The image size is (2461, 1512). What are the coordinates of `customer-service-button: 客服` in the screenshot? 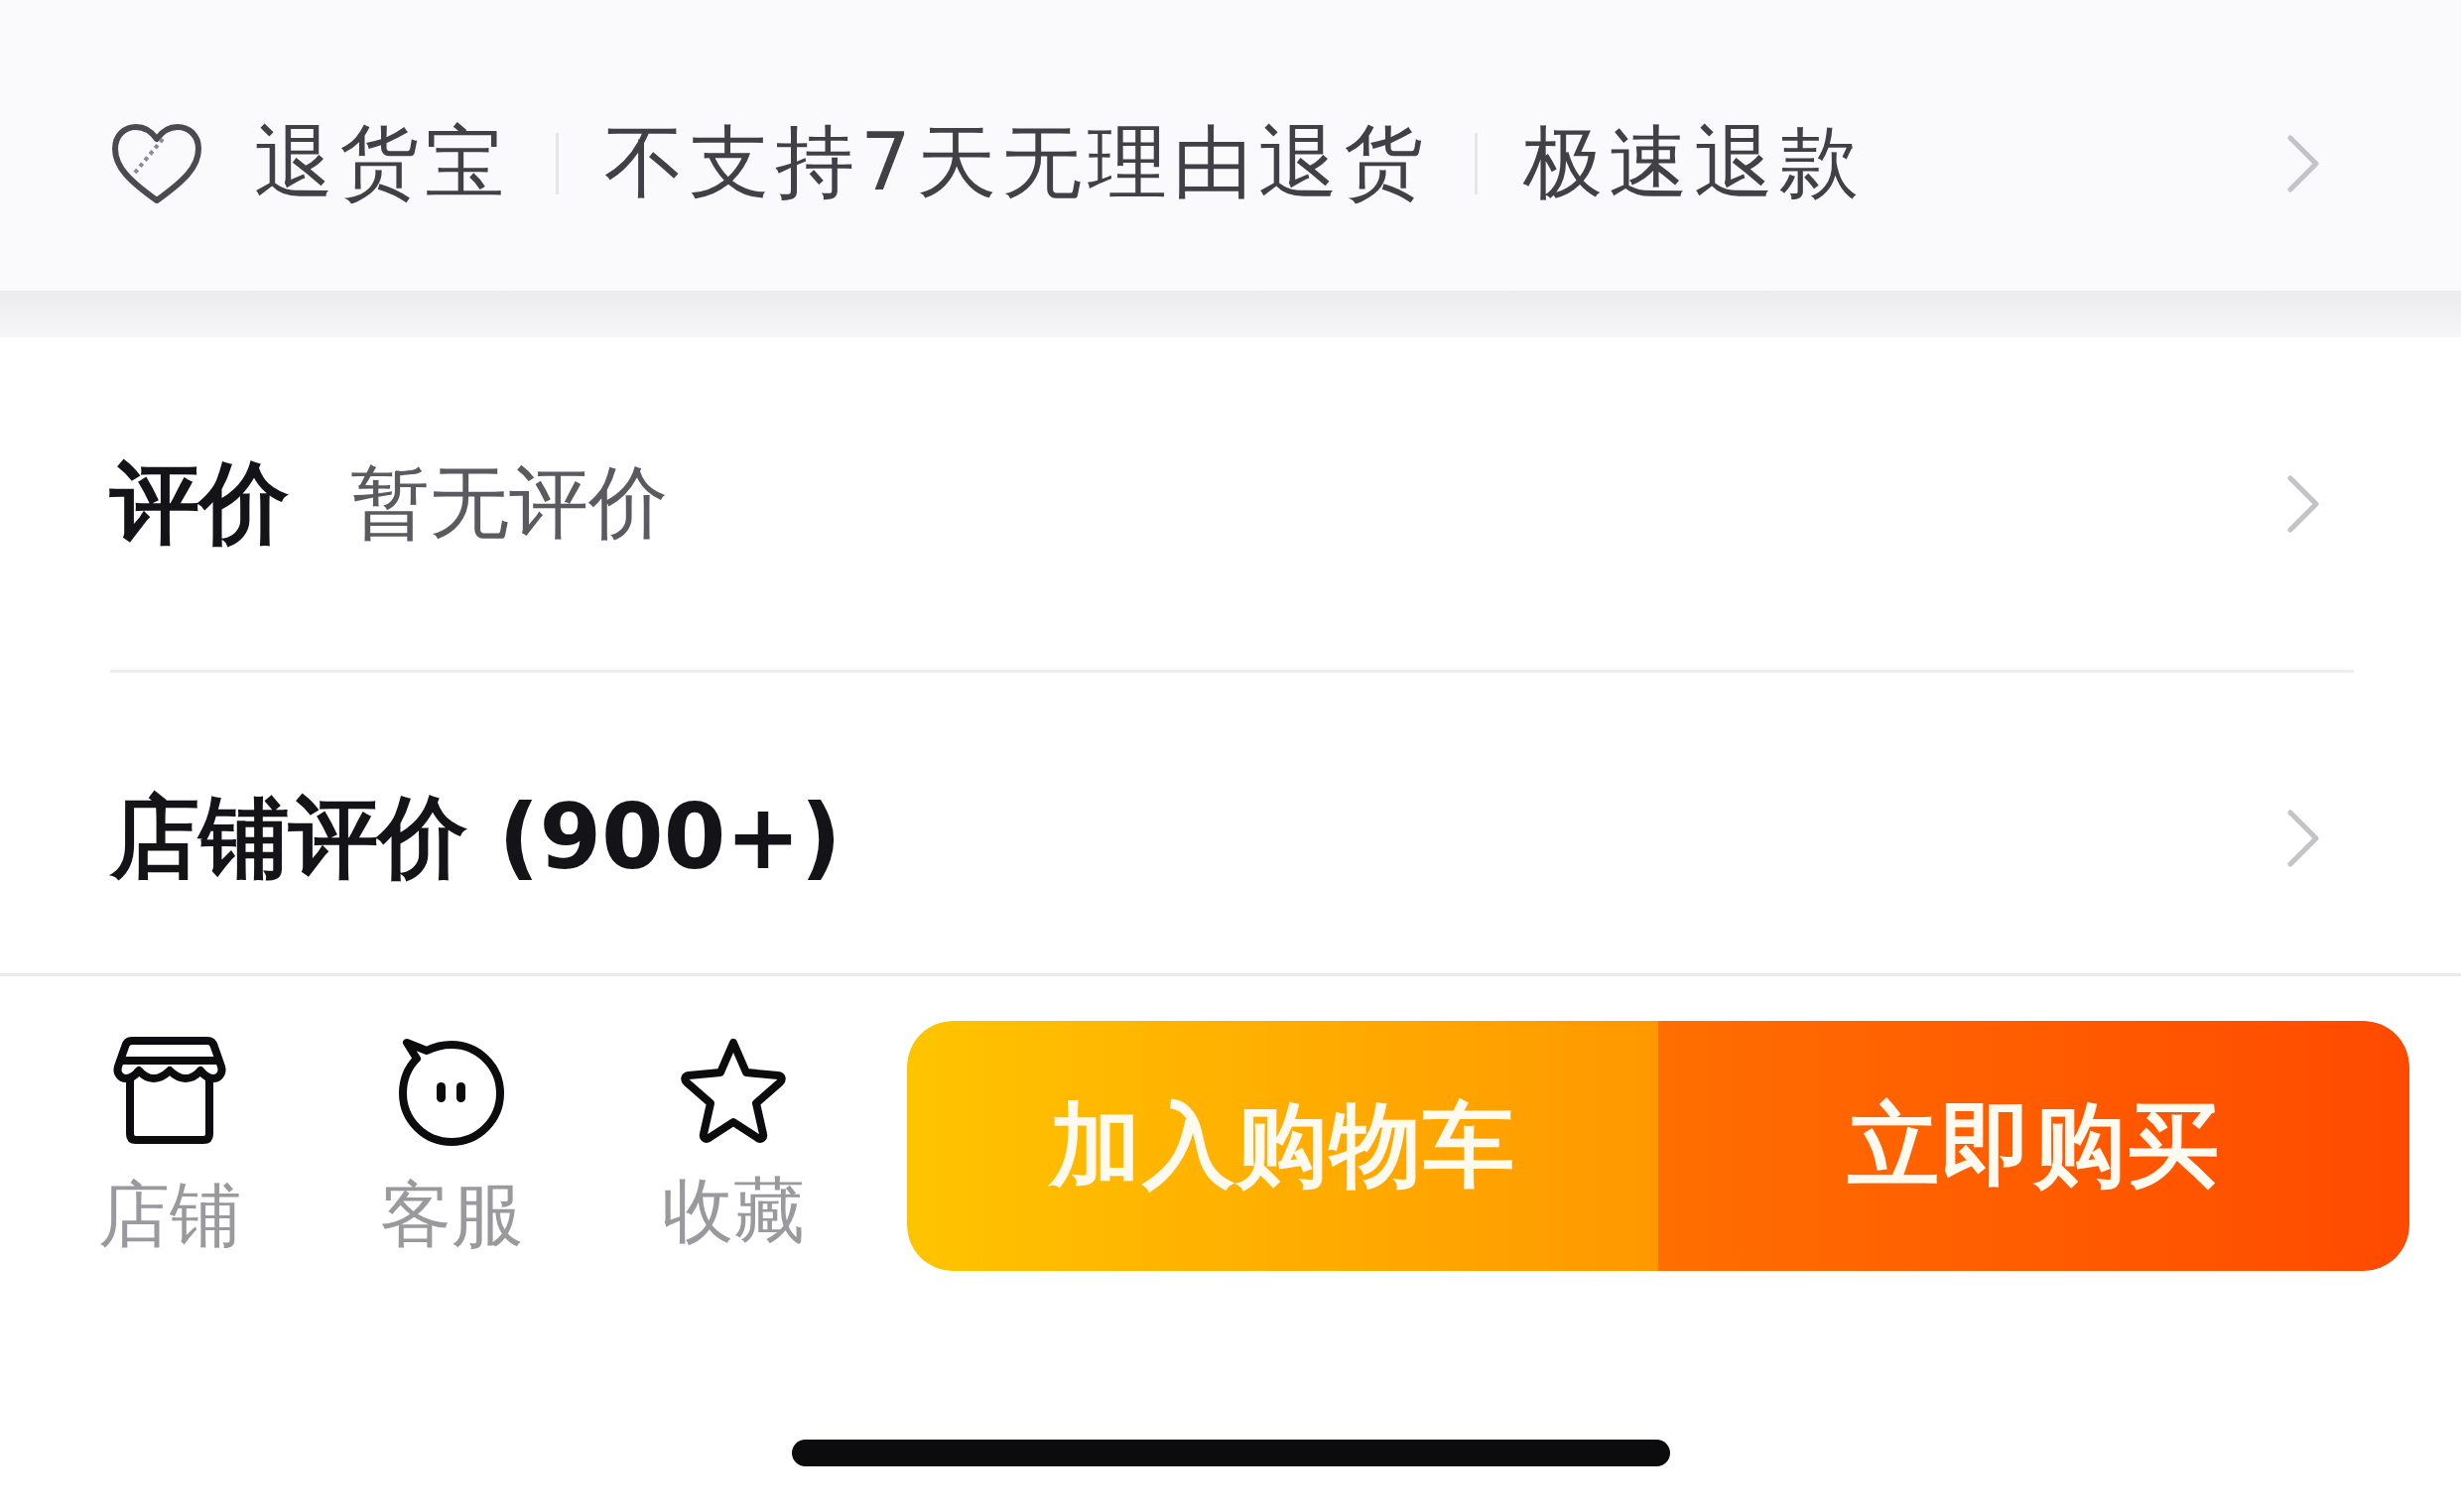 It's located at (451, 1146).